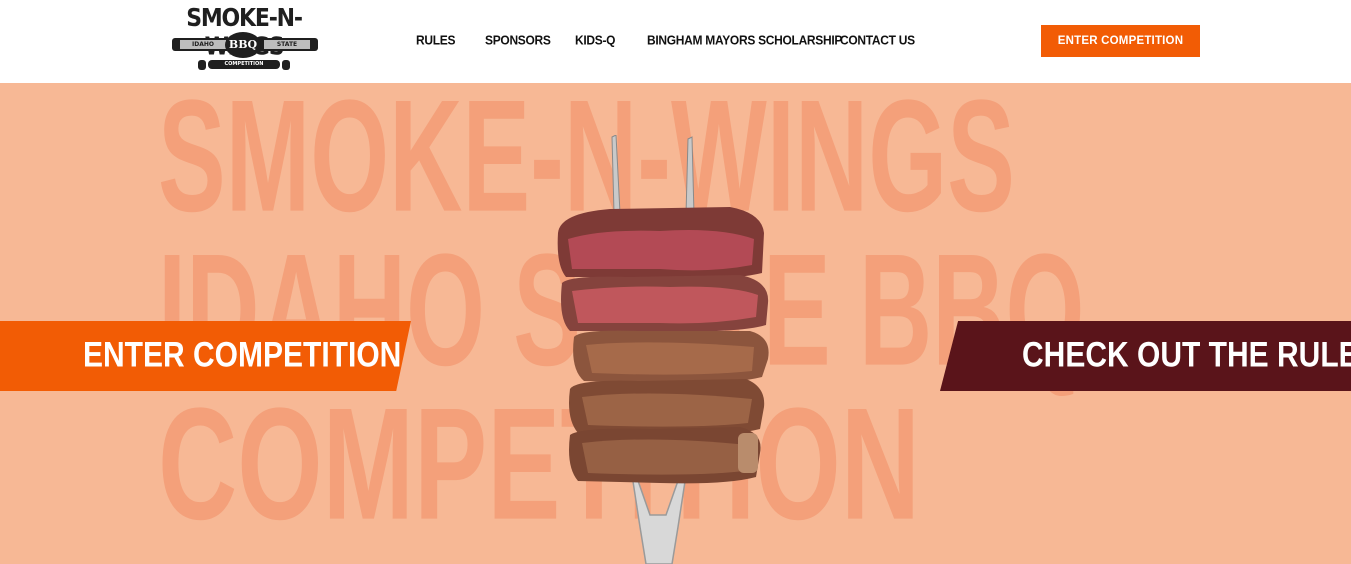  Describe the element at coordinates (744, 39) in the screenshot. I see `nav-scholarship: BINGHAM MAYORS SCHOLARSHIP` at that location.